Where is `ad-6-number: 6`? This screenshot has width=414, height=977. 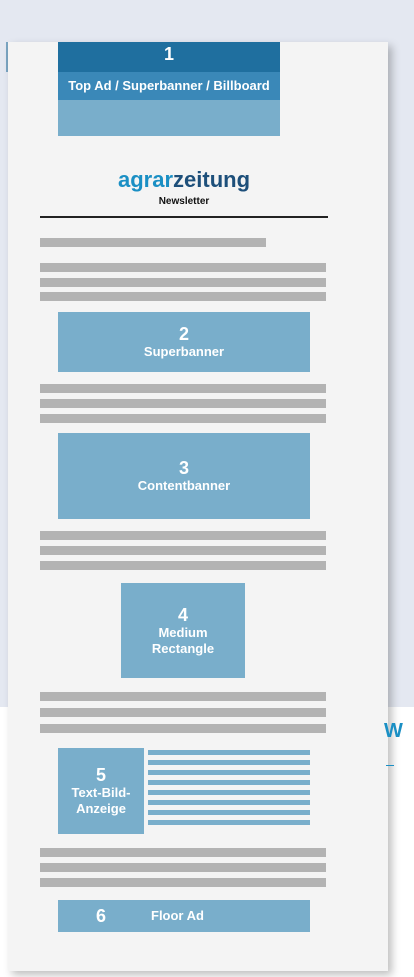
ad-6-number: 6 is located at coordinates (100, 916).